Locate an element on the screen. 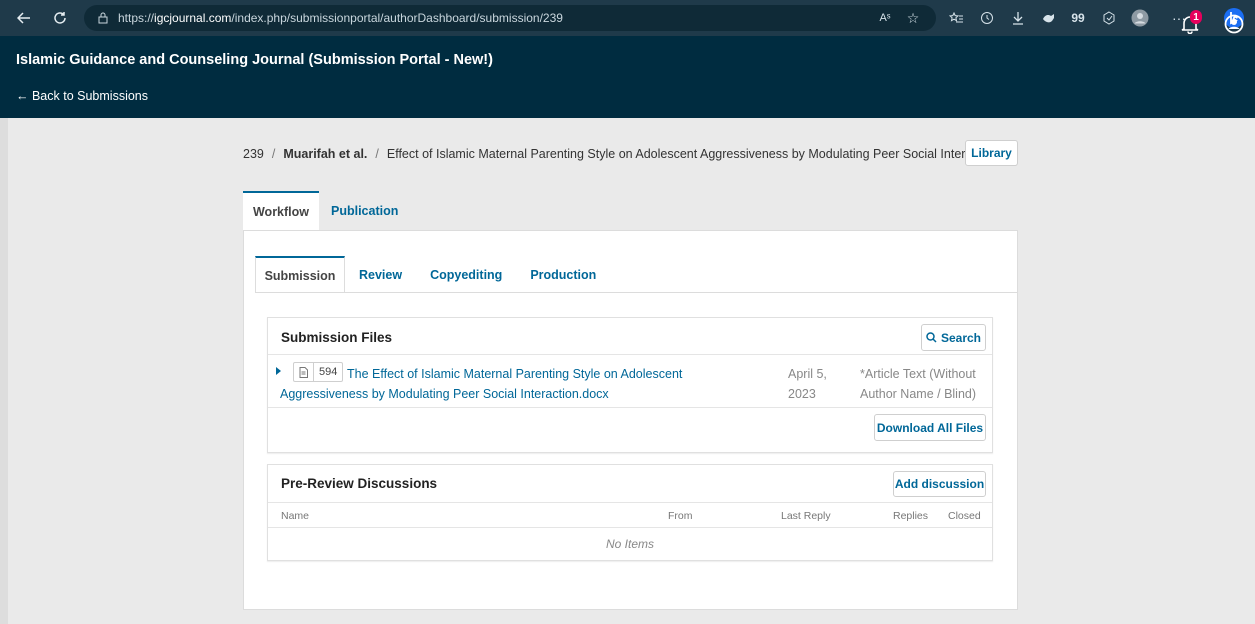  tab-copyediting: Copyediting is located at coordinates (466, 274).